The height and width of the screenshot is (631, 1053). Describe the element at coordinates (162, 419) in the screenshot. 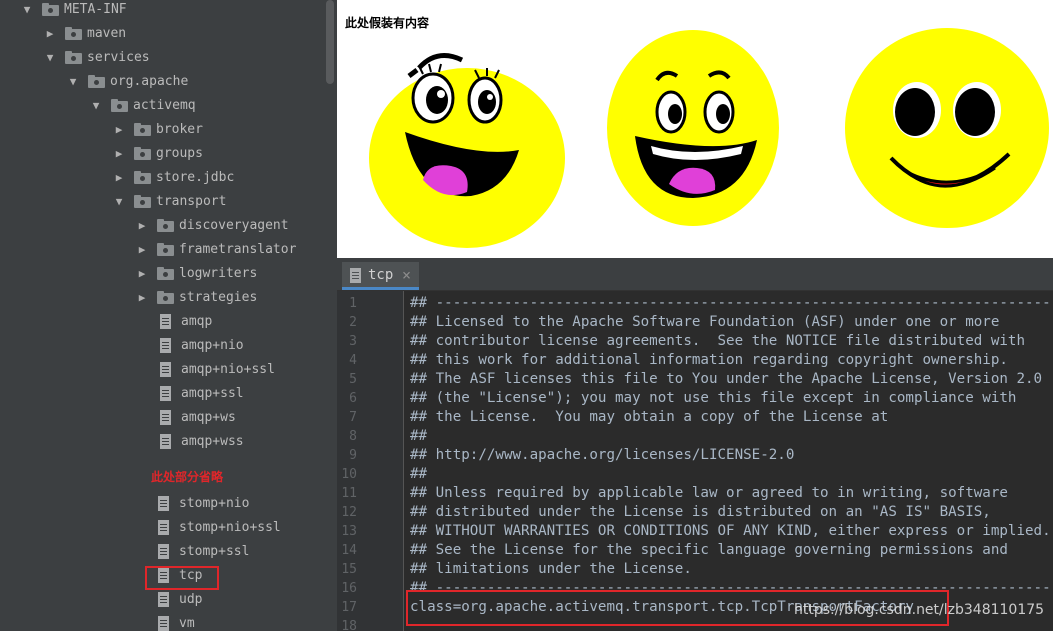

I see `tree-item-amqp-ws: amqp+ws` at that location.